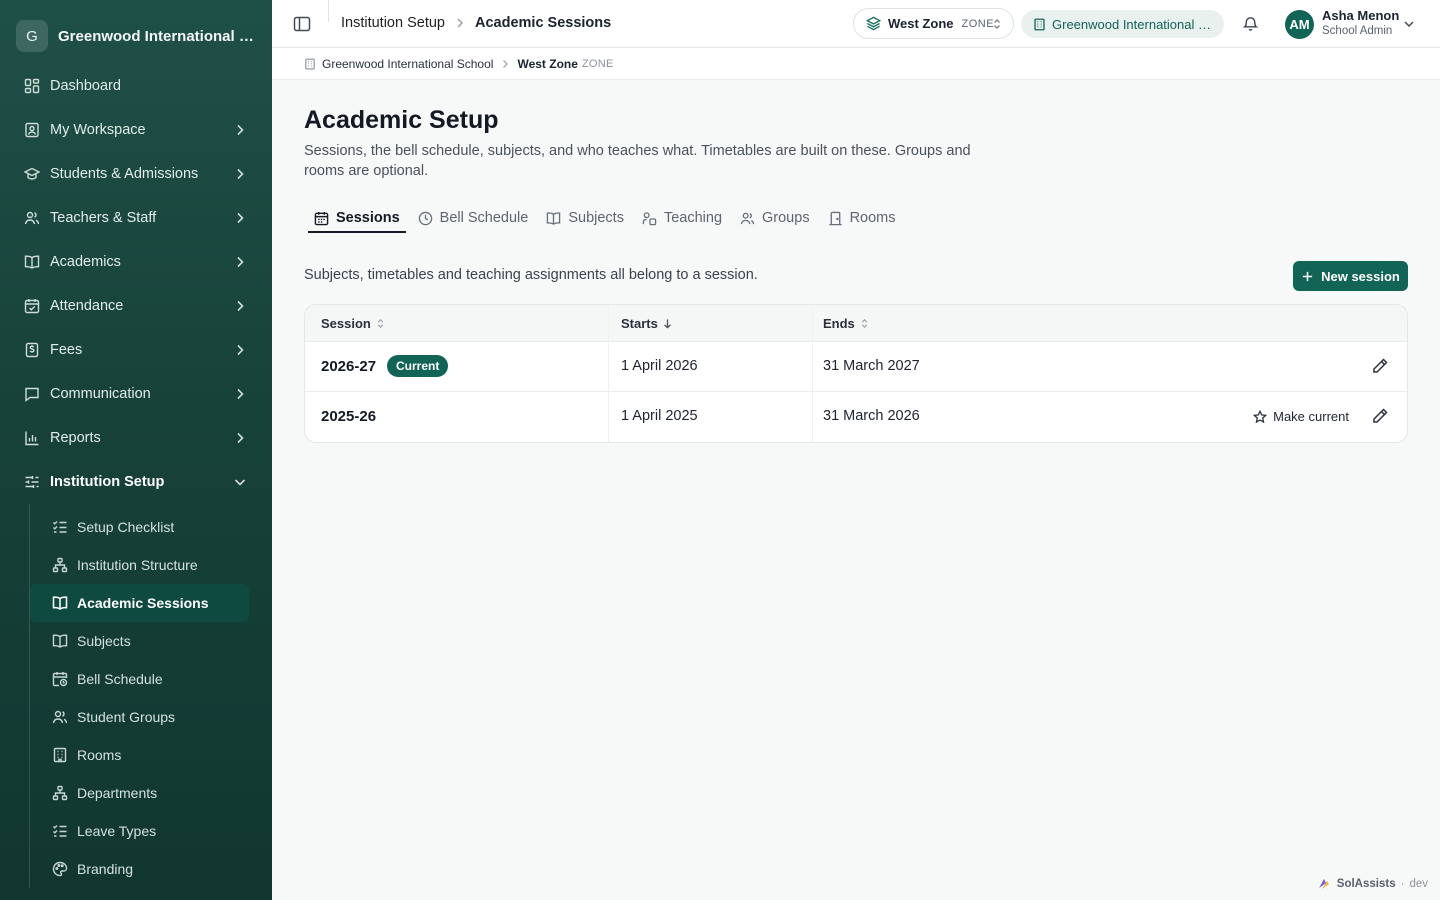 Image resolution: width=1440 pixels, height=900 pixels. I want to click on sidebar-item-label: Fees, so click(66, 350).